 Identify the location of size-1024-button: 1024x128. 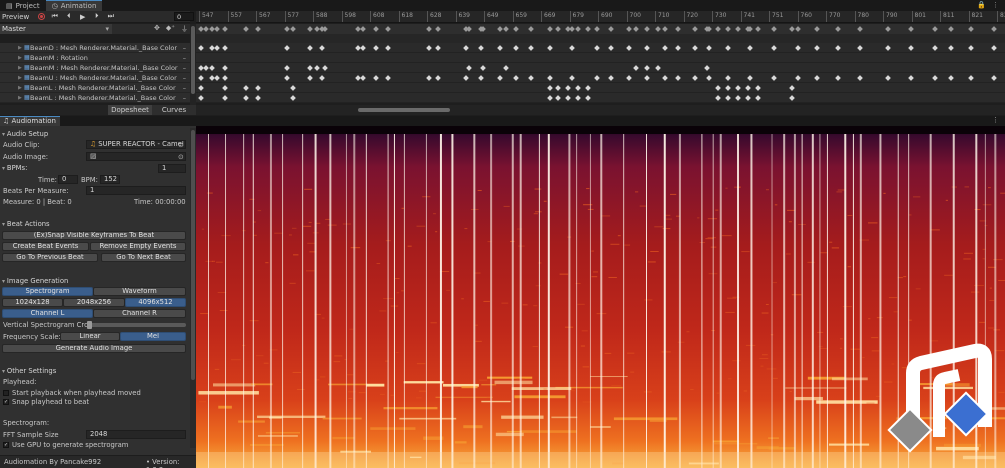
(32, 302).